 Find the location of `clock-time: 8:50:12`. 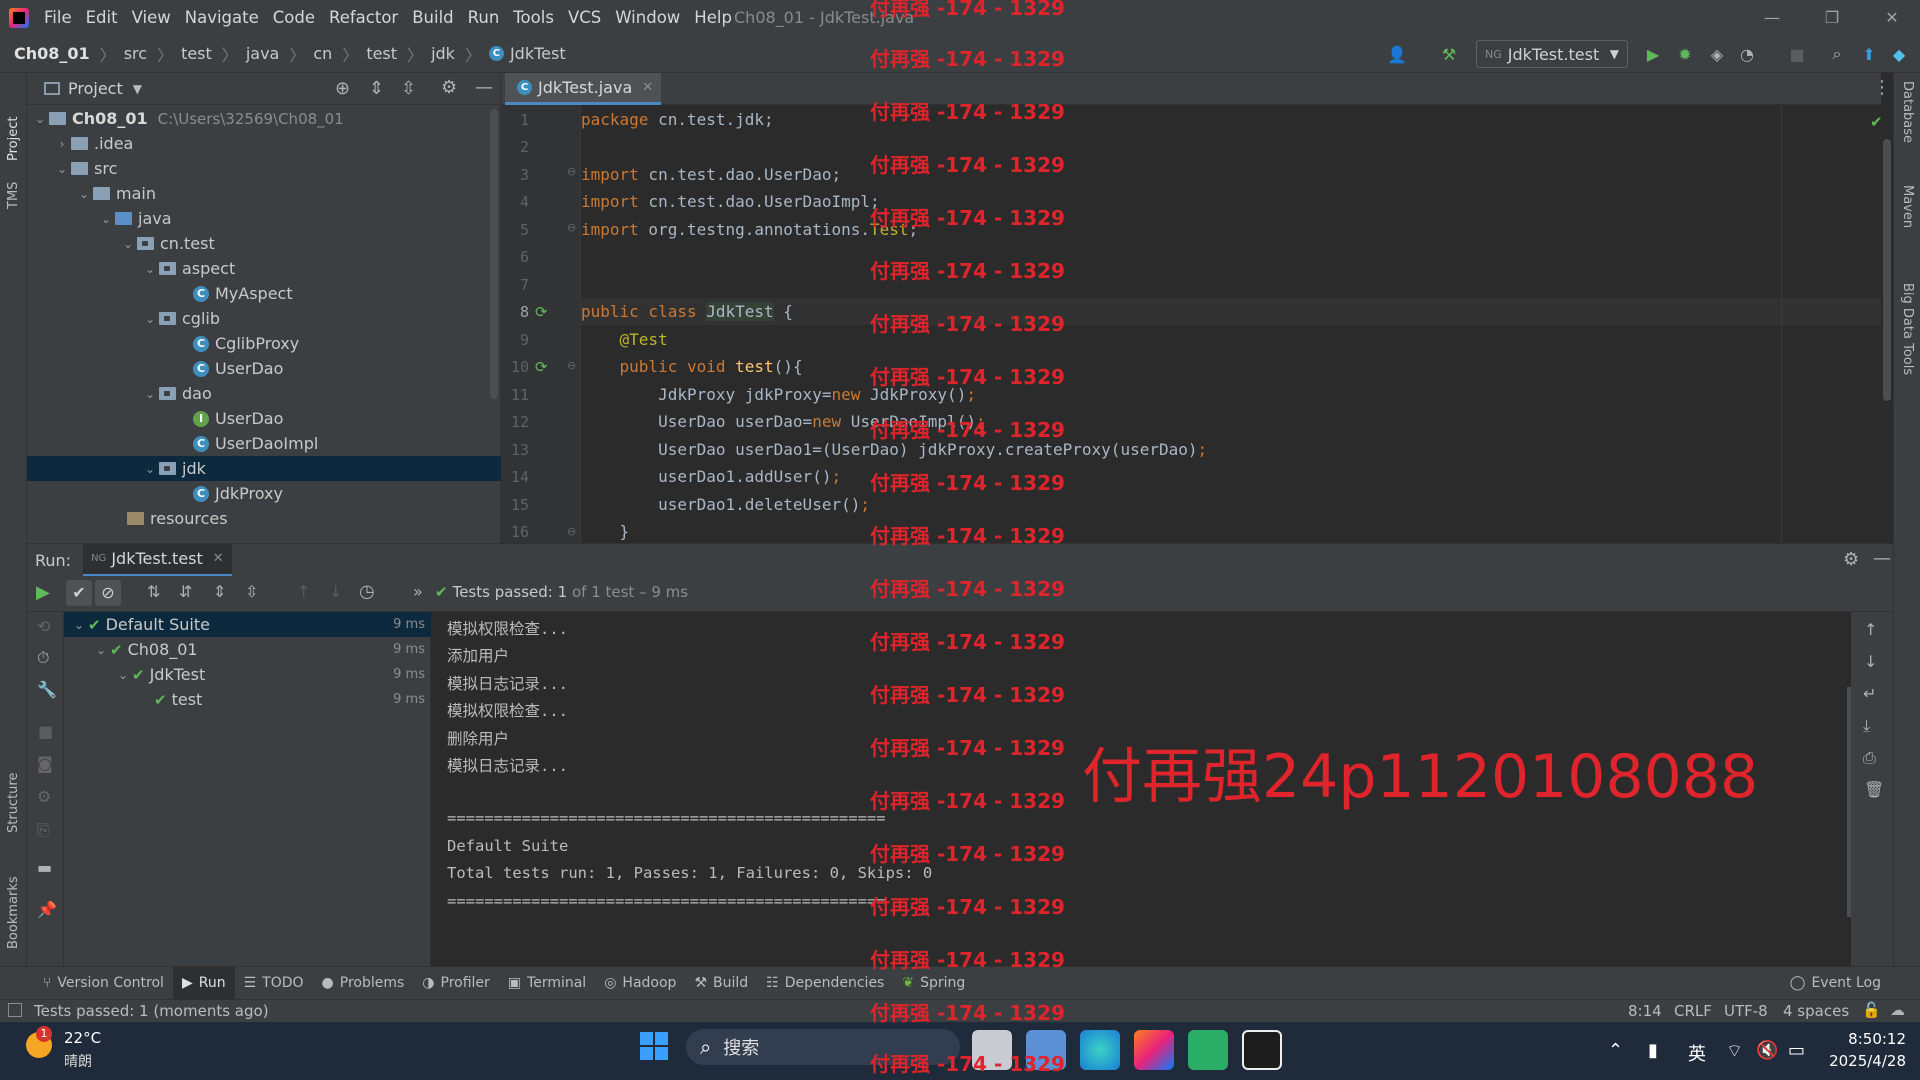

clock-time: 8:50:12 is located at coordinates (1868, 1039).